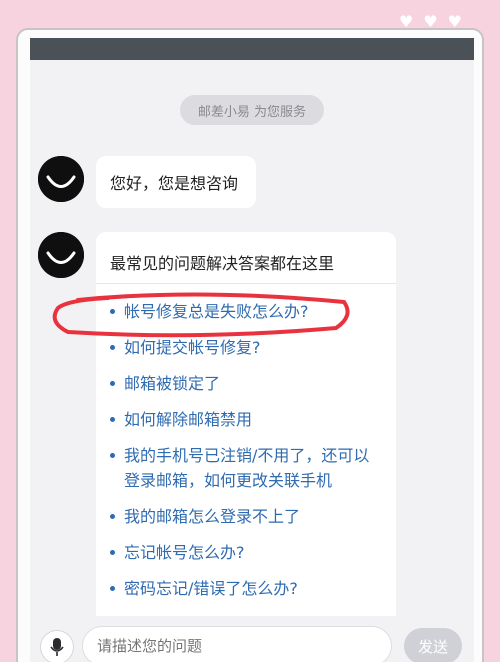 The width and height of the screenshot is (500, 662). I want to click on faq-item: 如何解除邮箱禁用, so click(246, 419).